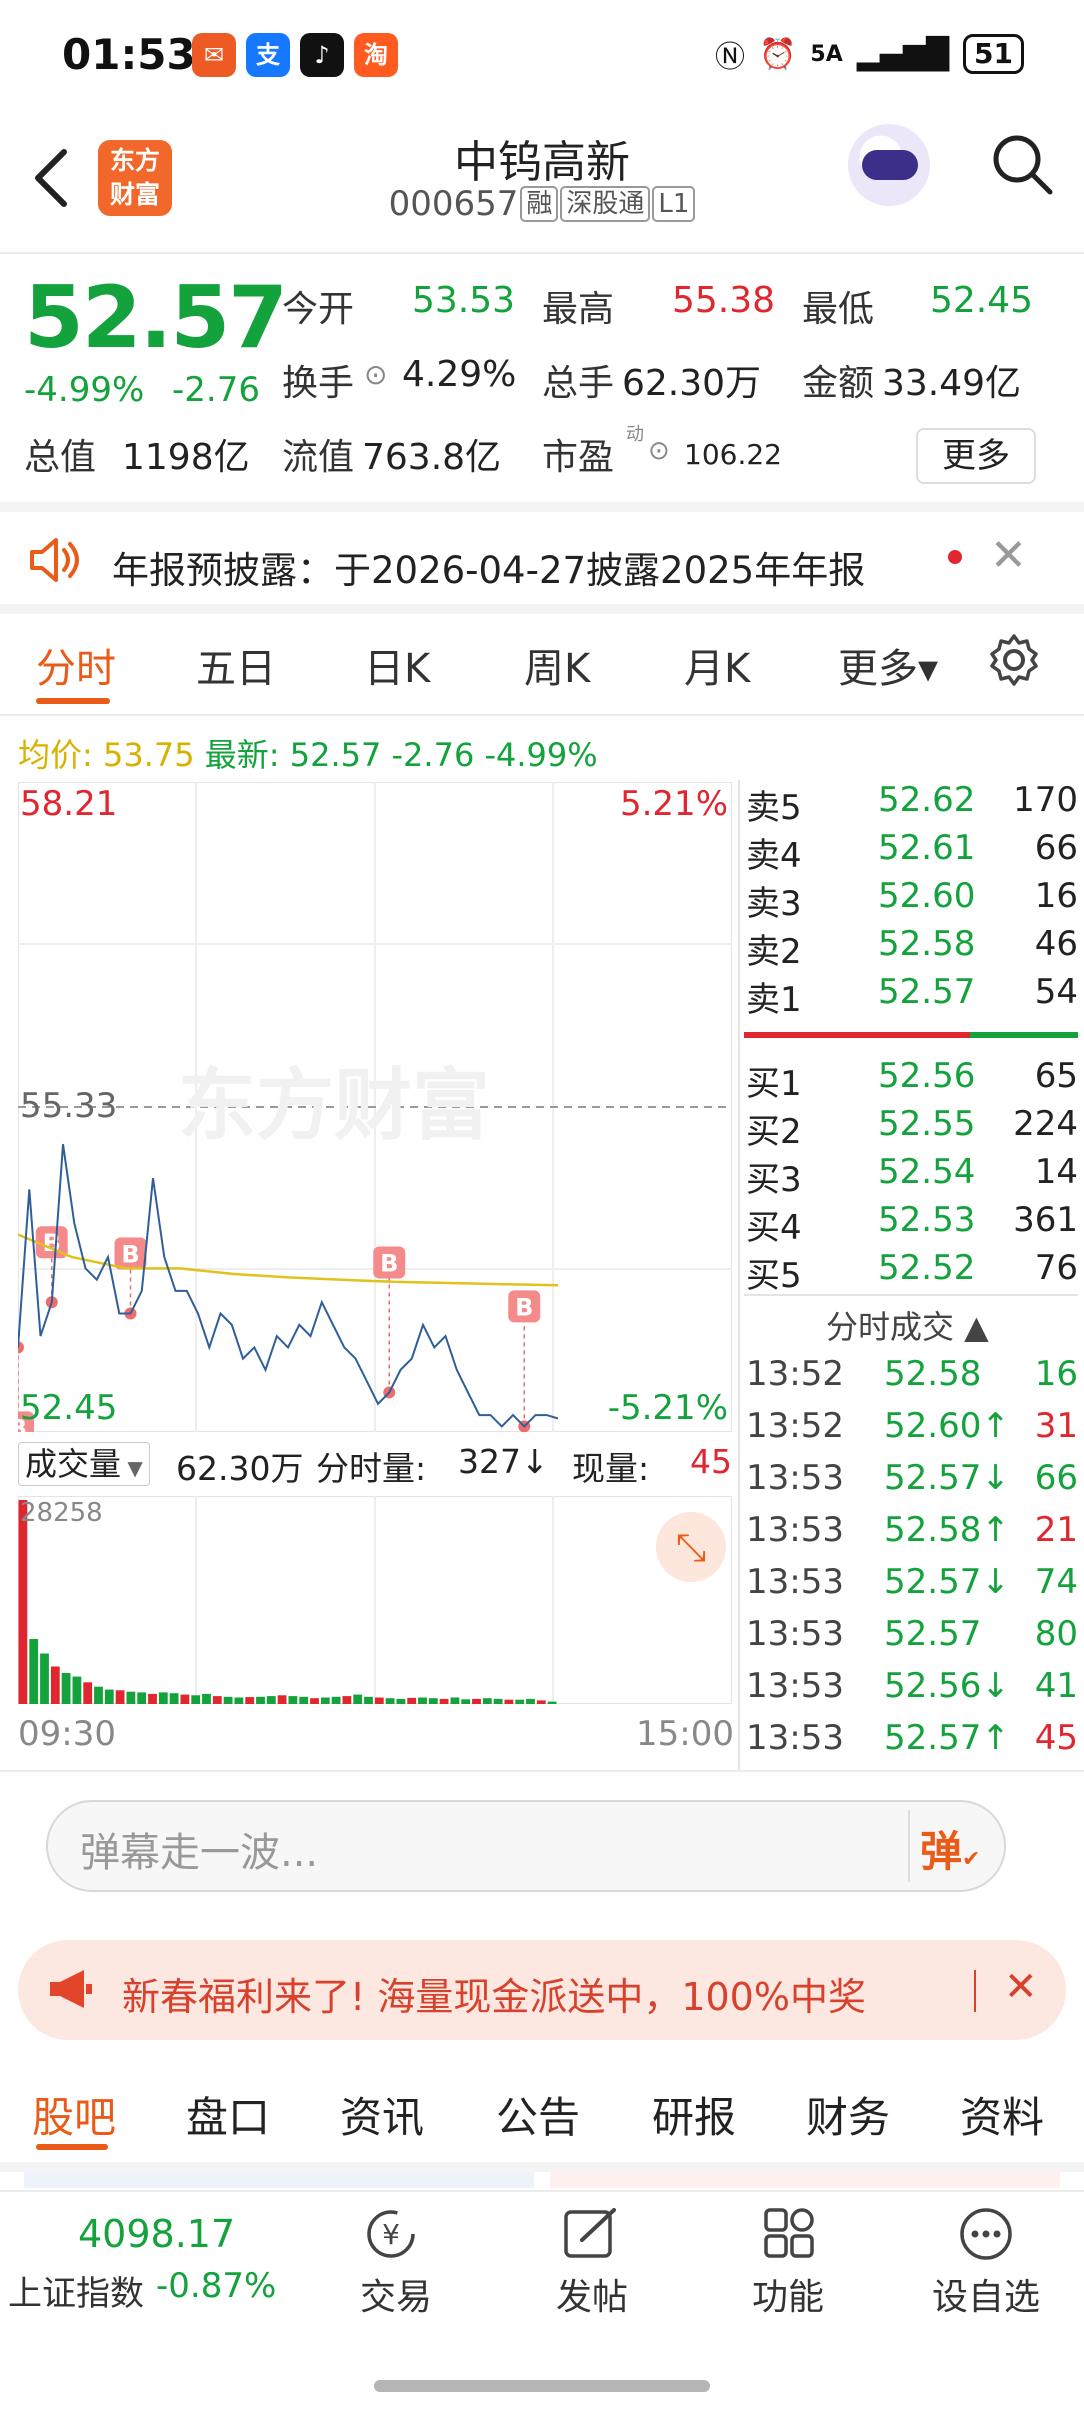  What do you see at coordinates (236, 665) in the screenshot?
I see `tab-five-day: 五日` at bounding box center [236, 665].